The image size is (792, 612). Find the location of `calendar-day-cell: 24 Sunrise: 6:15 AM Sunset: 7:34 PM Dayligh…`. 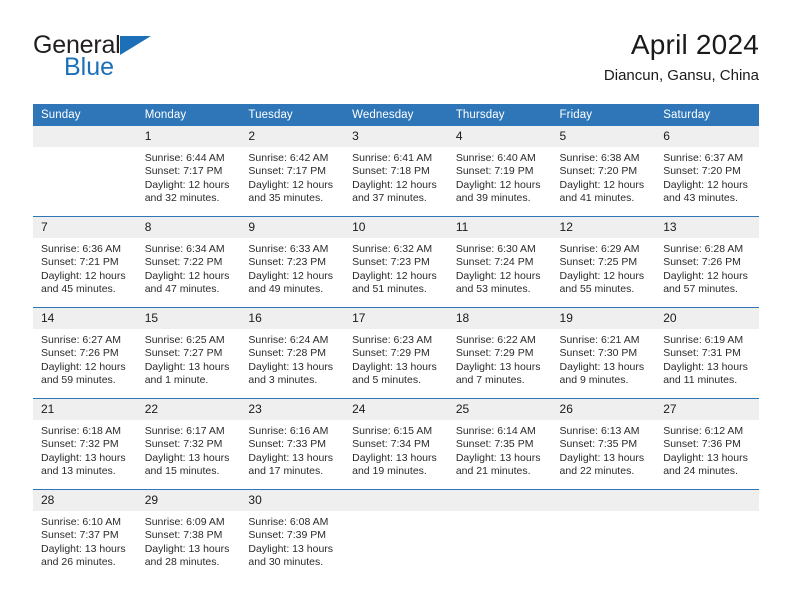

calendar-day-cell: 24 Sunrise: 6:15 AM Sunset: 7:34 PM Dayligh… is located at coordinates (396, 444).